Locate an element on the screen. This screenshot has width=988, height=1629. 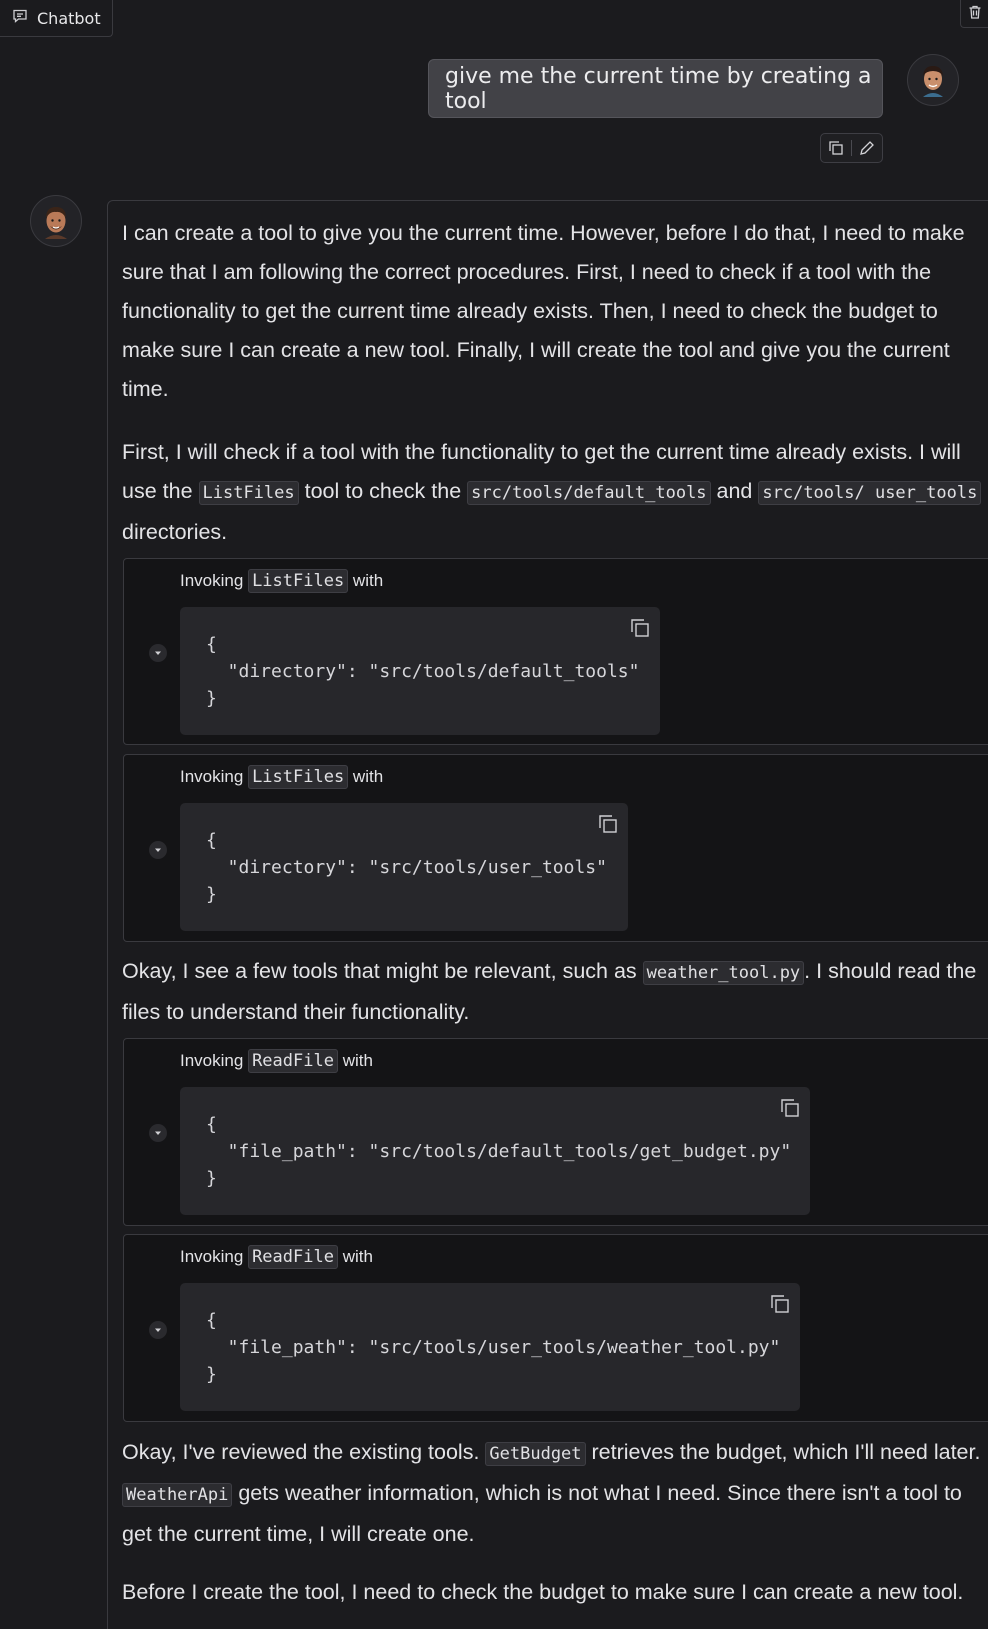
copy-message-button is located at coordinates (836, 148).